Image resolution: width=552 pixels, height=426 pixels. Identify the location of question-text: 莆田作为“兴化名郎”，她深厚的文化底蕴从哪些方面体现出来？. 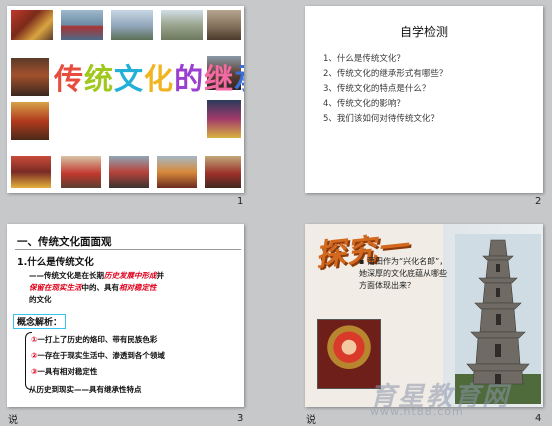
(403, 273).